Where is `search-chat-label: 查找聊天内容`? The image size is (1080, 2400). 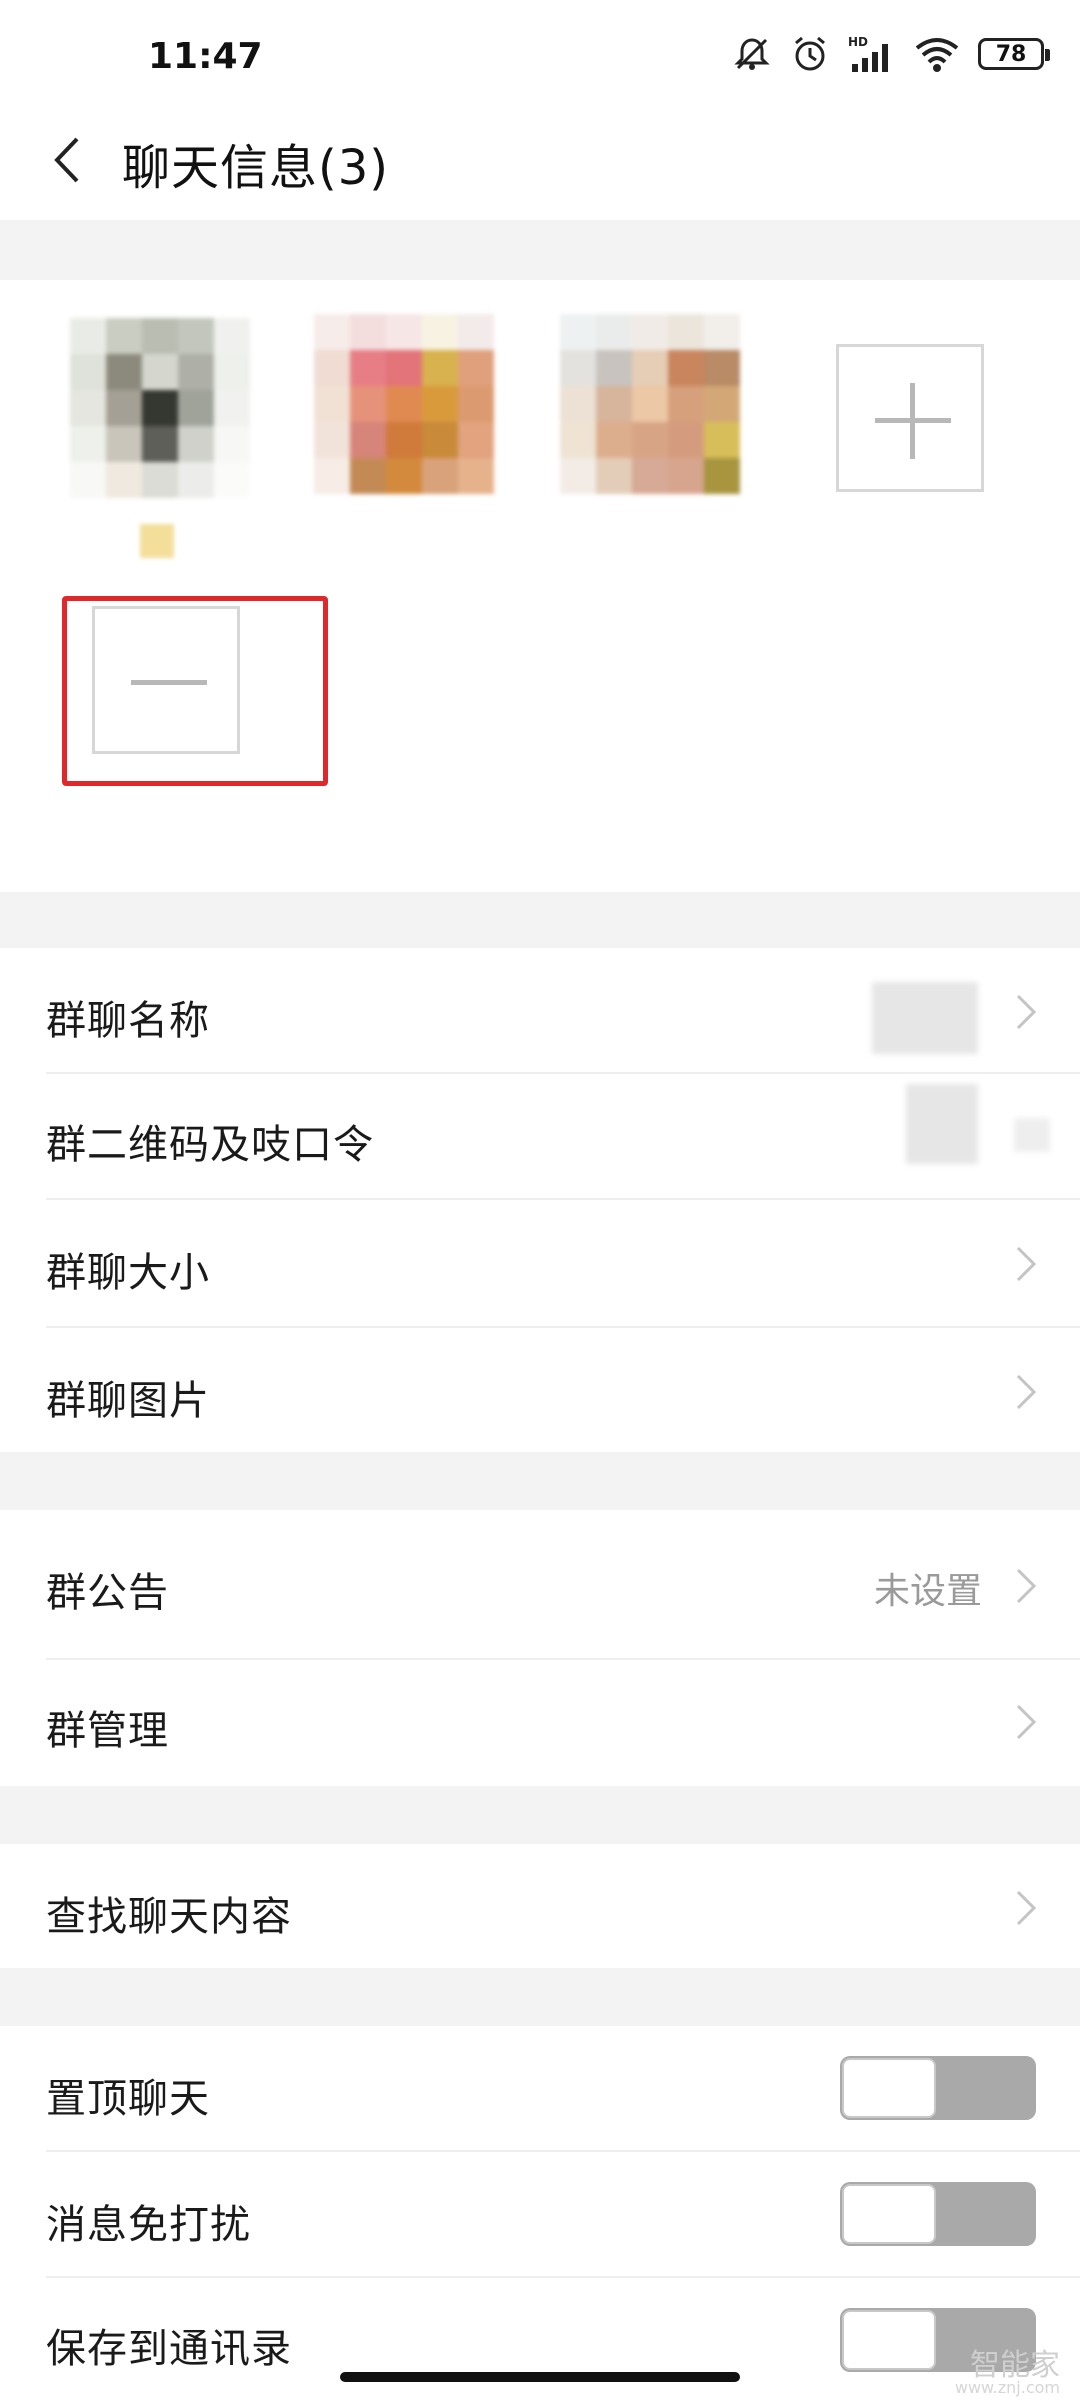
search-chat-label: 查找聊天内容 is located at coordinates (169, 1917).